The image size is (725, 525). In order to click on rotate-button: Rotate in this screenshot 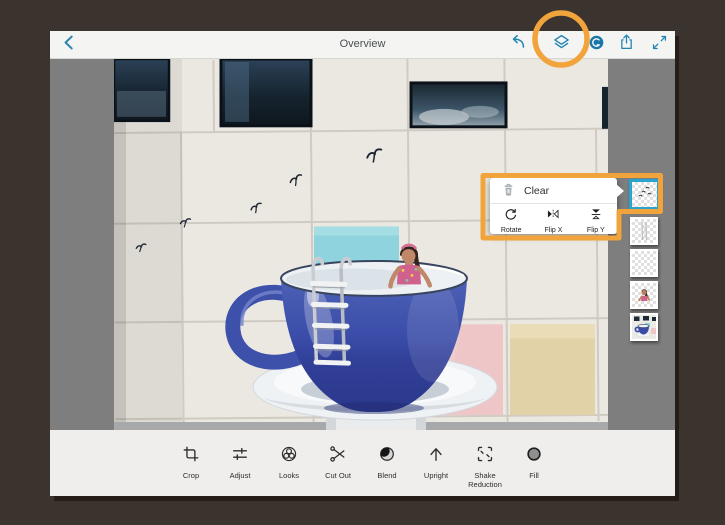, I will do `click(511, 220)`.